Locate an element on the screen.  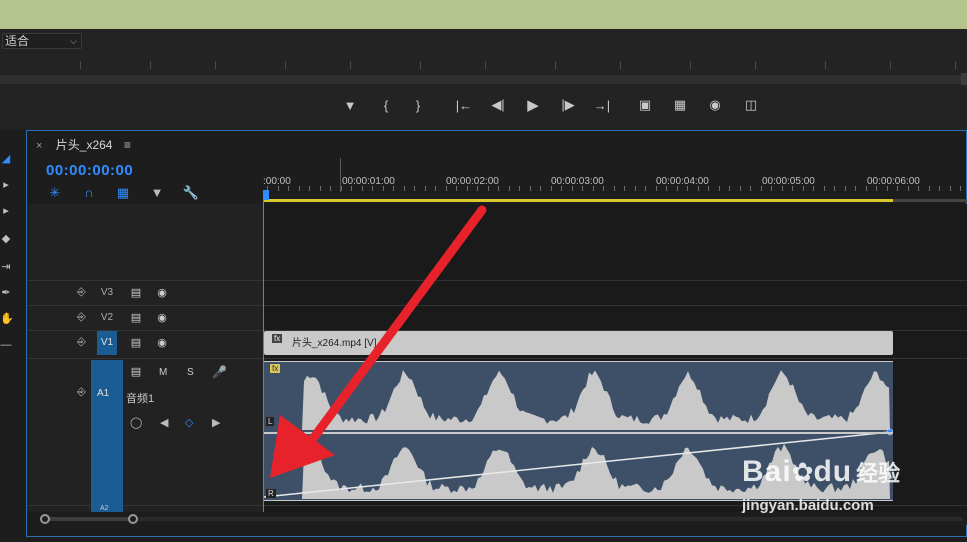
work-area-bar is located at coordinates (578, 200).